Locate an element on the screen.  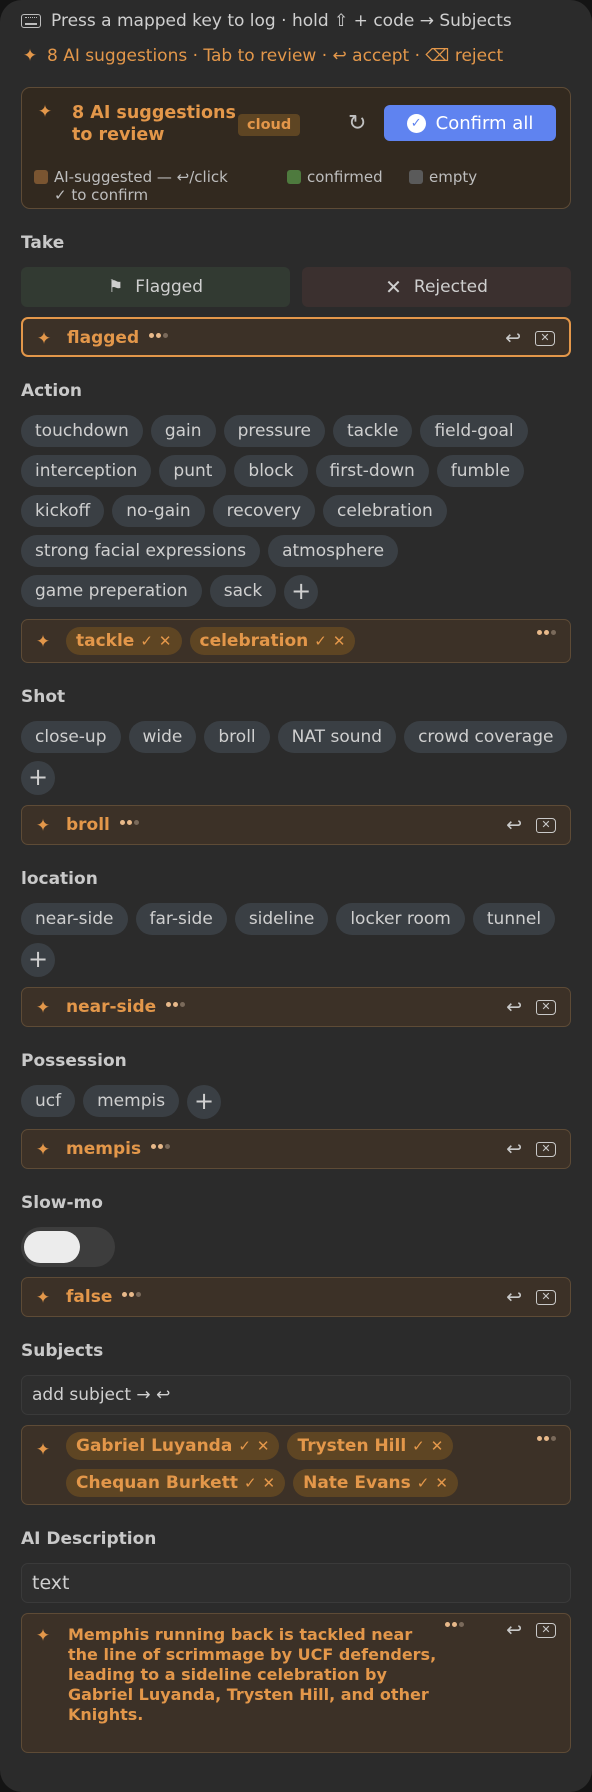
chip-mempis: mempis is located at coordinates (131, 1101).